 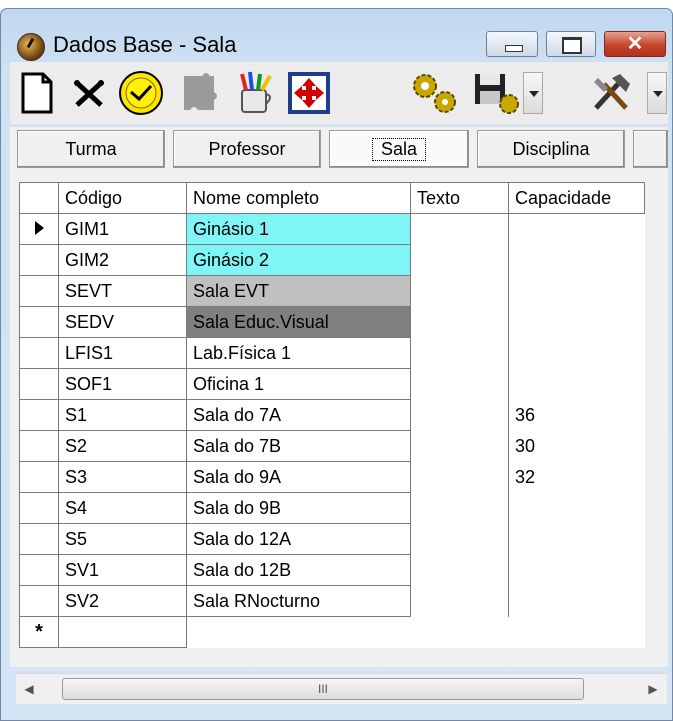 What do you see at coordinates (37, 93) in the screenshot?
I see `new-document-icon` at bounding box center [37, 93].